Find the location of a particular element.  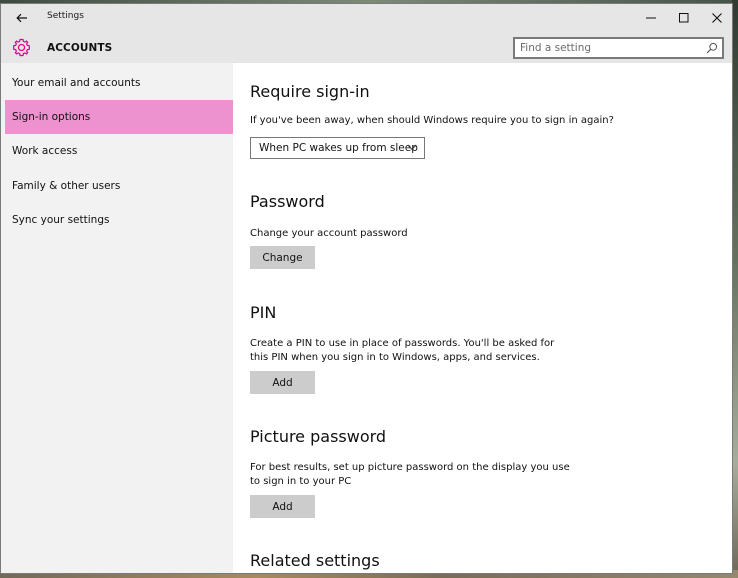

sidebar-item-your-email-and-accounts: Your email and accounts is located at coordinates (119, 83).